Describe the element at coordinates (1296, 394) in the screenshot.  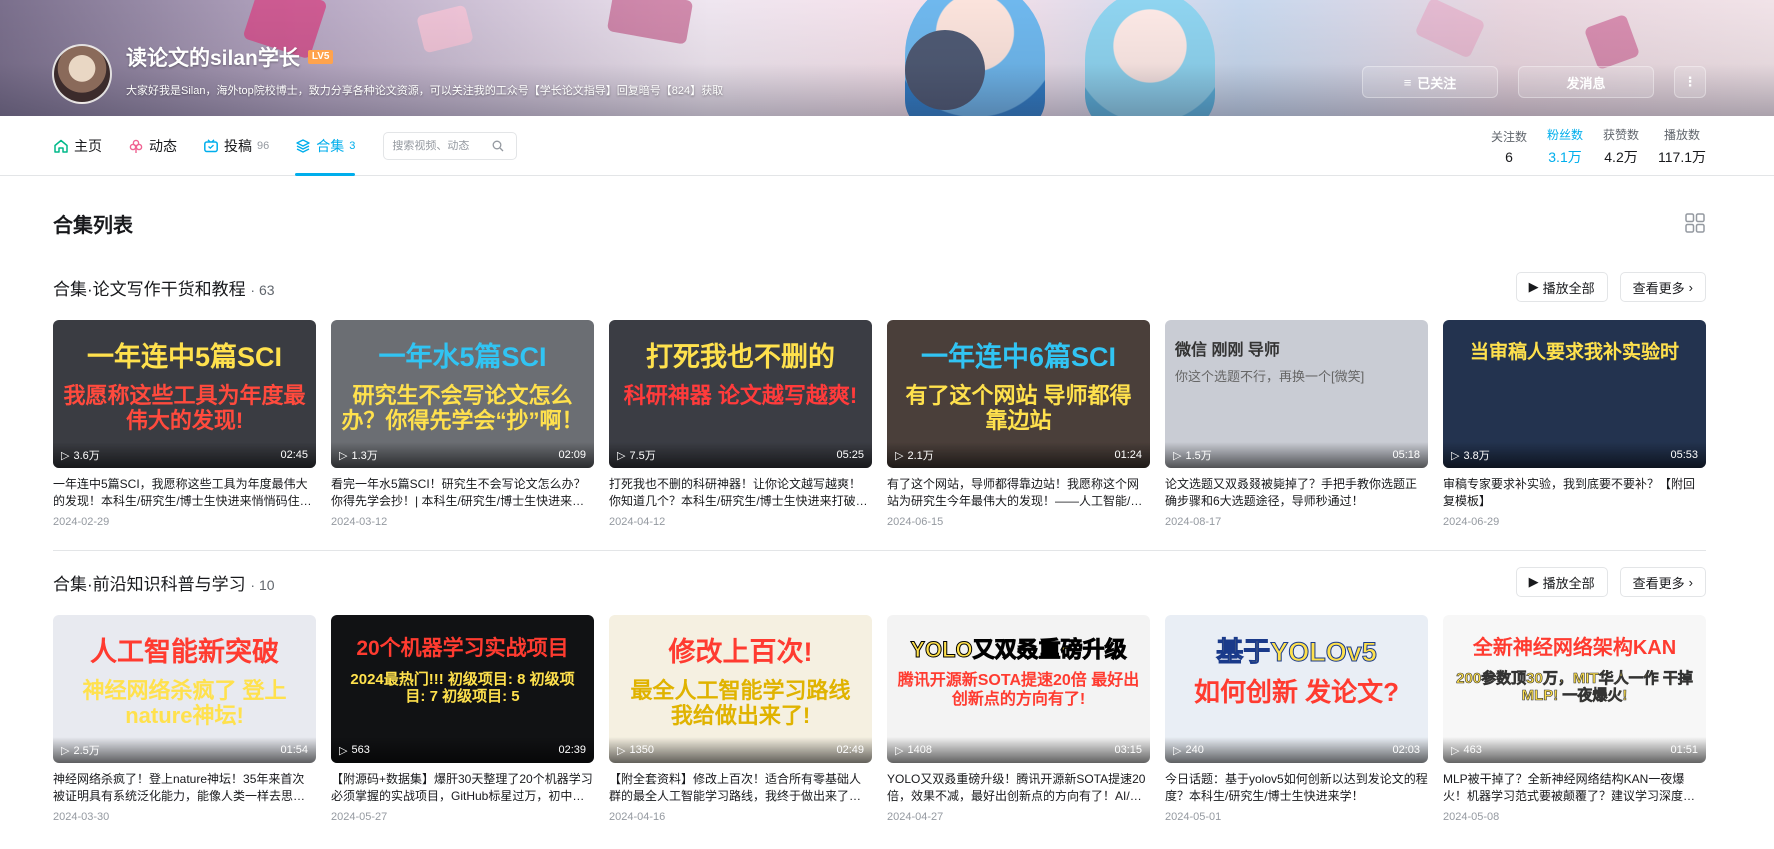
I see `video-thumbnail: 微信 刚刚 导师 你这个选题不行，再换一个[微笑] ▷ 1.5万 05:18` at that location.